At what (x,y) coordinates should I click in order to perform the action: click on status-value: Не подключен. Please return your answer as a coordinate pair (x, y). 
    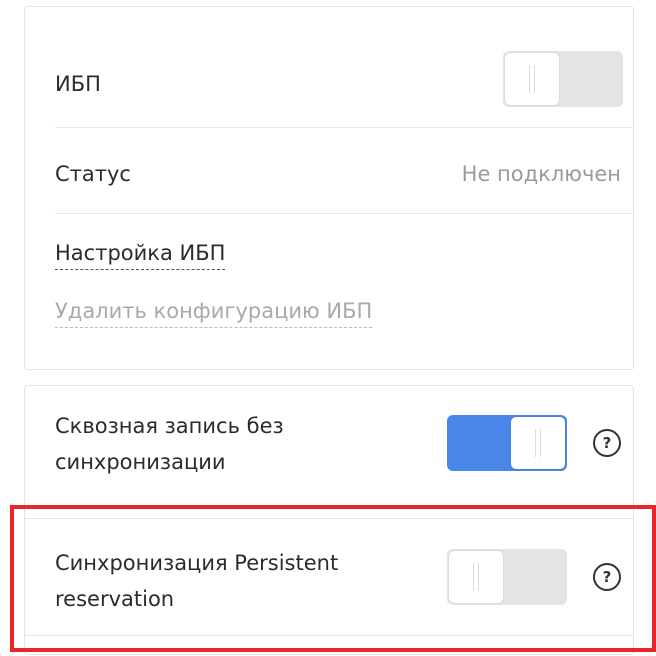
    Looking at the image, I should click on (541, 174).